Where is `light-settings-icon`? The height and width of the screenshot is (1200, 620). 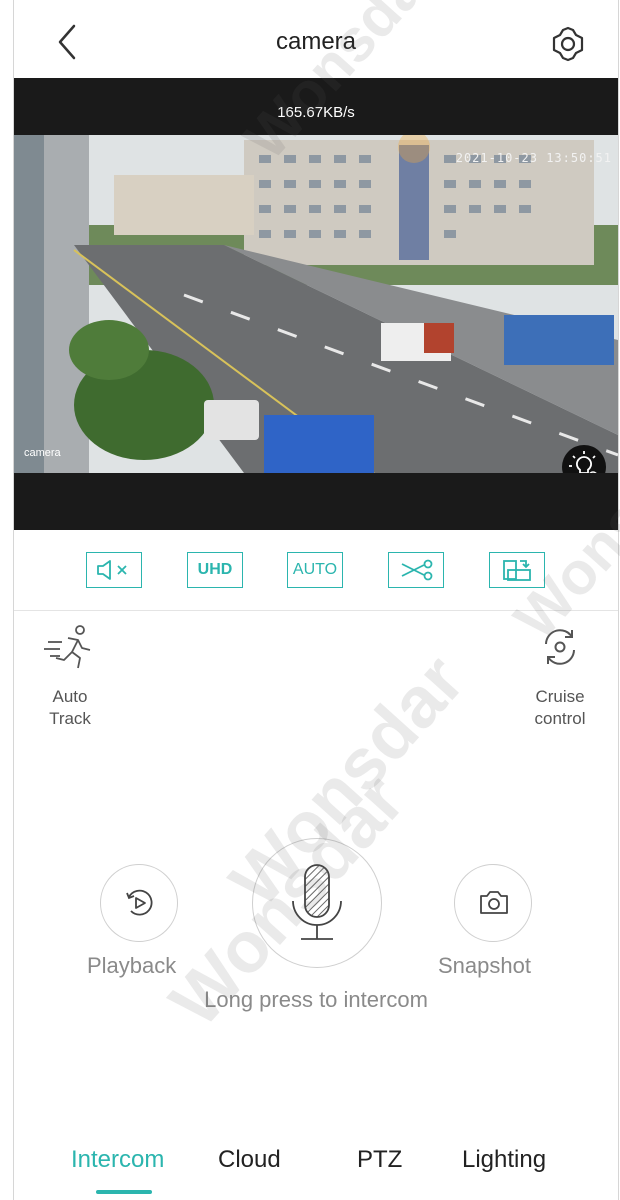
light-settings-icon is located at coordinates (583, 462).